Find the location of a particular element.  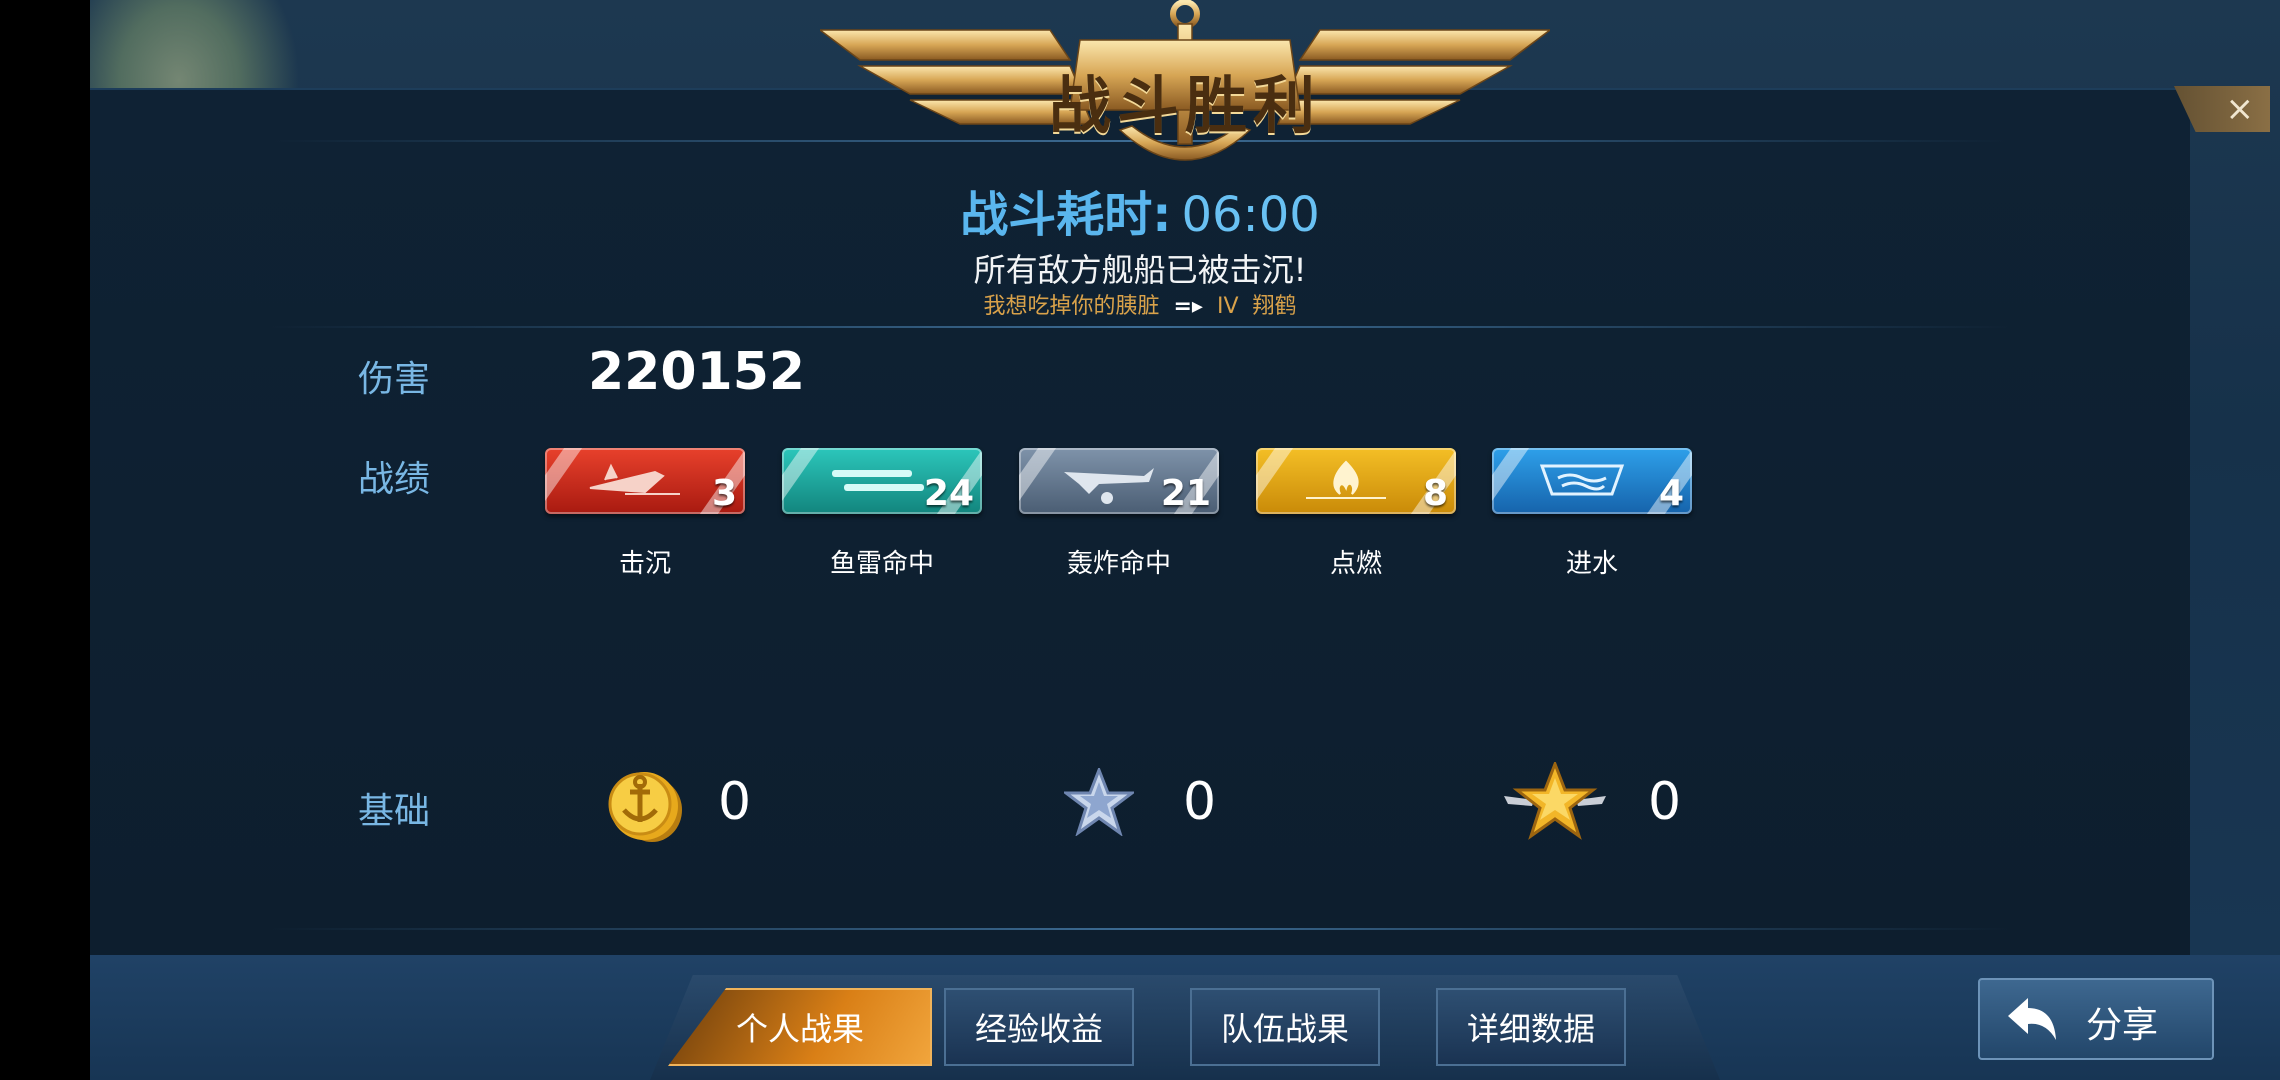

achievement-label: 进水 is located at coordinates (1591, 564).